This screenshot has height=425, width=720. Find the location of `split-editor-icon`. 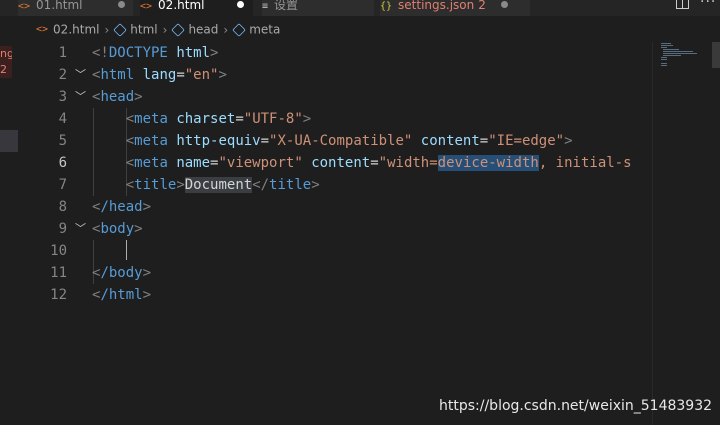

split-editor-icon is located at coordinates (682, 4).